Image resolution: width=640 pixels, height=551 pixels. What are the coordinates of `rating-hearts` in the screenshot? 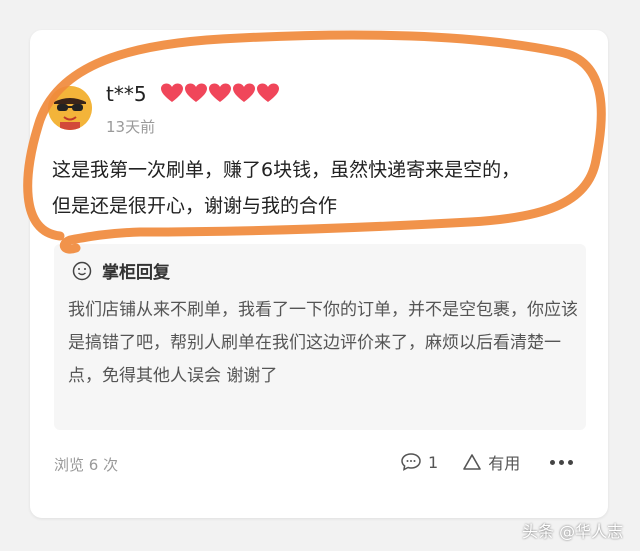 It's located at (220, 93).